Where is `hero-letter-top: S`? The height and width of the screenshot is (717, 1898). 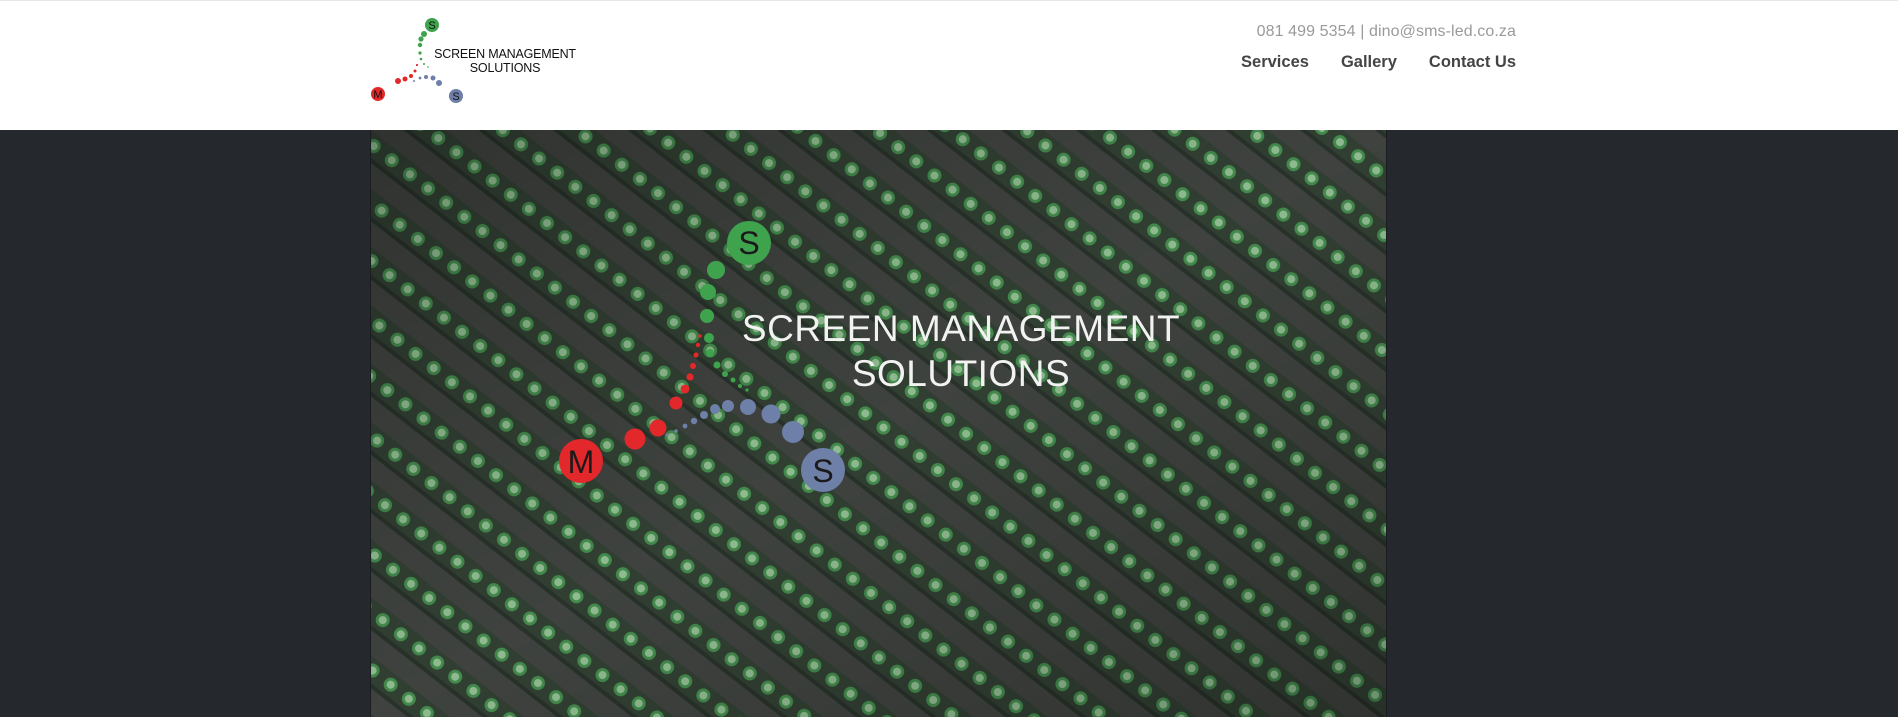
hero-letter-top: S is located at coordinates (748, 243).